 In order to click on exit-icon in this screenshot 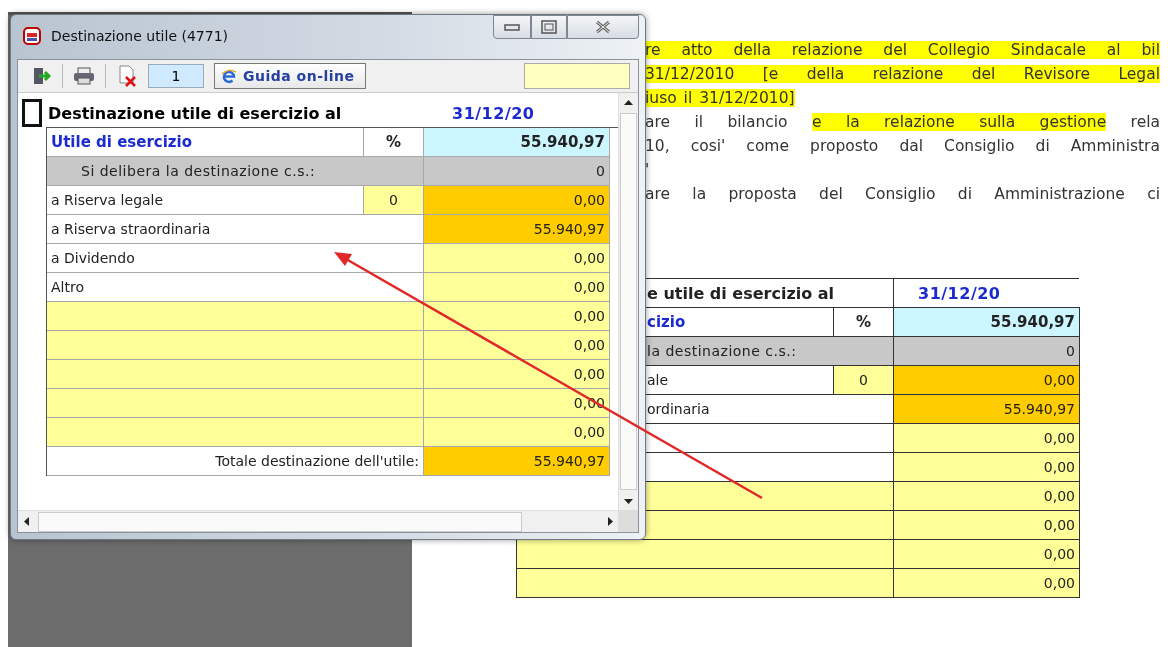, I will do `click(41, 76)`.